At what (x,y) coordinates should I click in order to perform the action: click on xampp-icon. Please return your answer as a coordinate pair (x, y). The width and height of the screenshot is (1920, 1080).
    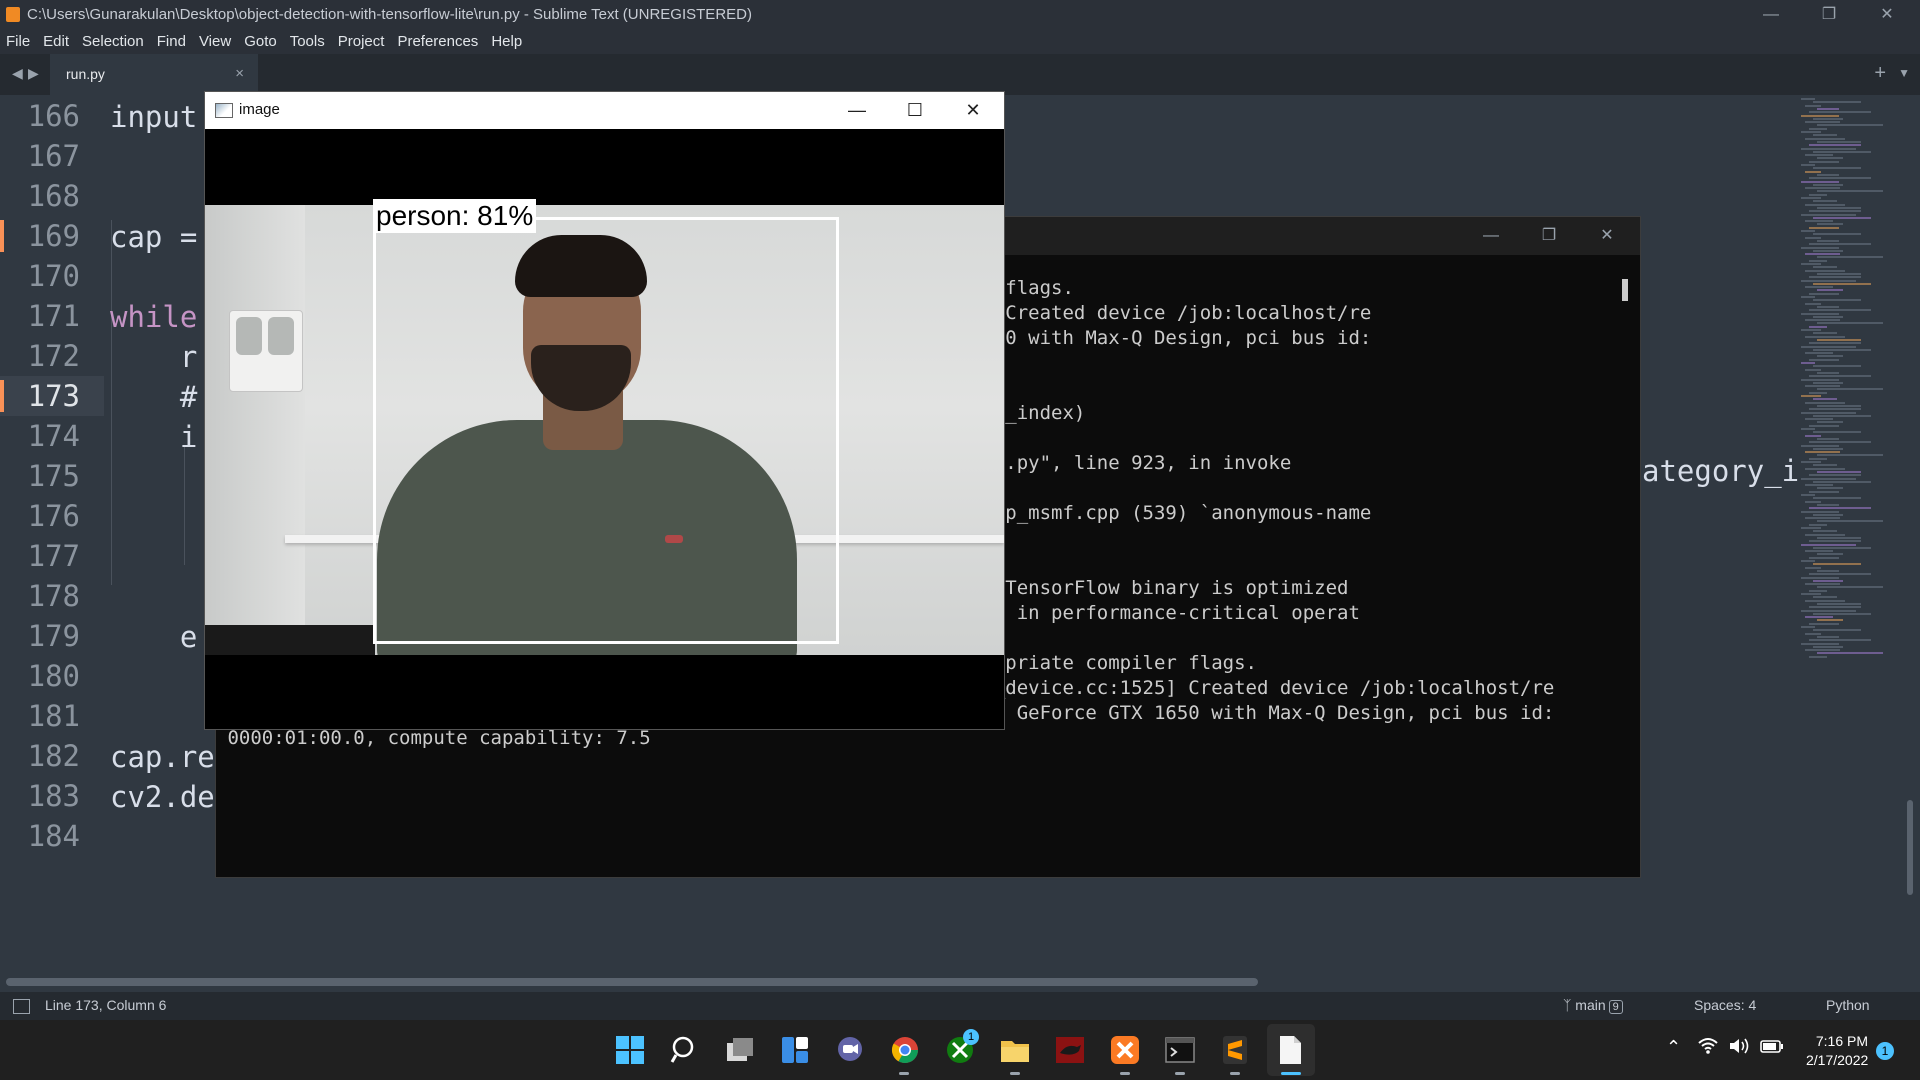
    Looking at the image, I should click on (1125, 1050).